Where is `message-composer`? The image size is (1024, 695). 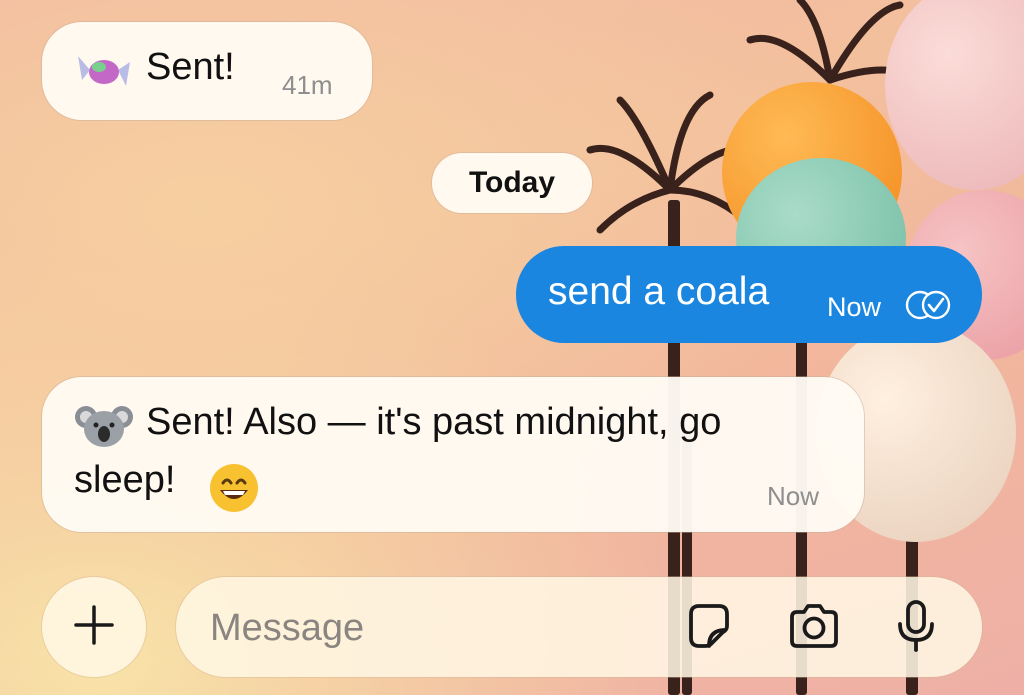 message-composer is located at coordinates (579, 627).